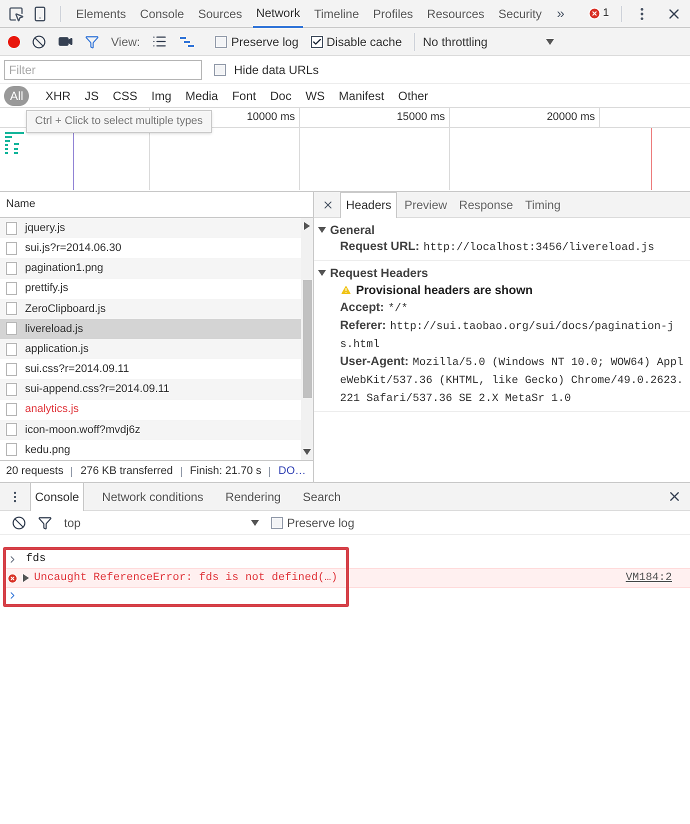 This screenshot has width=690, height=824. What do you see at coordinates (125, 42) in the screenshot?
I see `view-label: View:` at bounding box center [125, 42].